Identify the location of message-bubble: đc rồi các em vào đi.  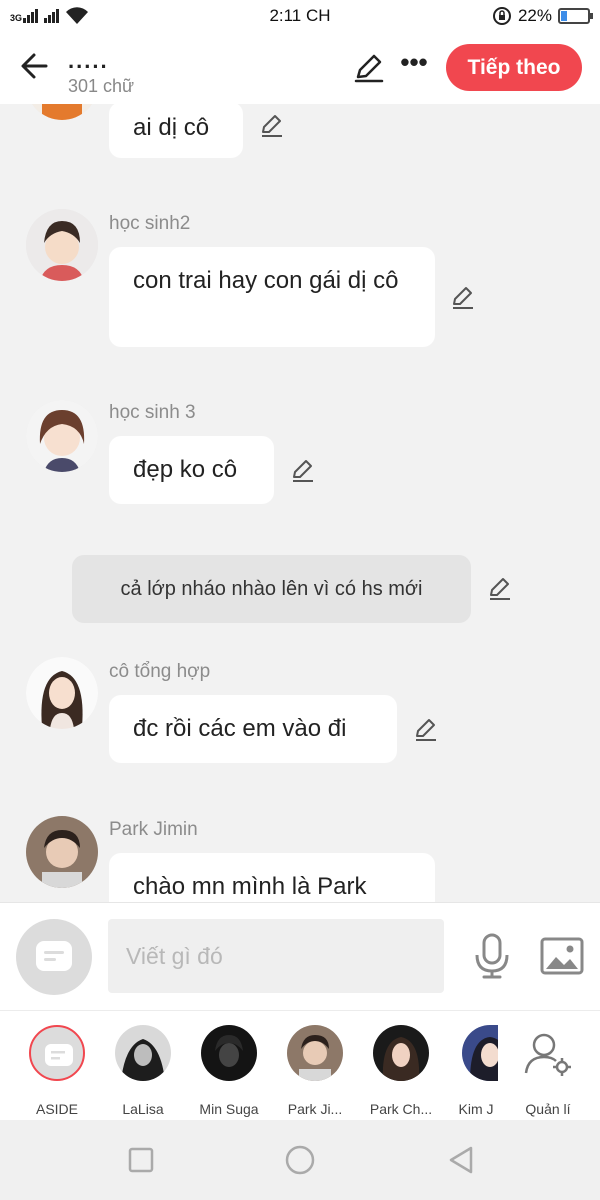
(253, 729).